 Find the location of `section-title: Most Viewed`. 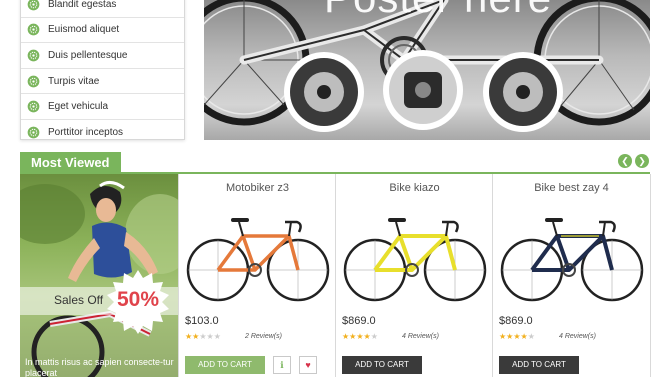

section-title: Most Viewed is located at coordinates (70, 162).